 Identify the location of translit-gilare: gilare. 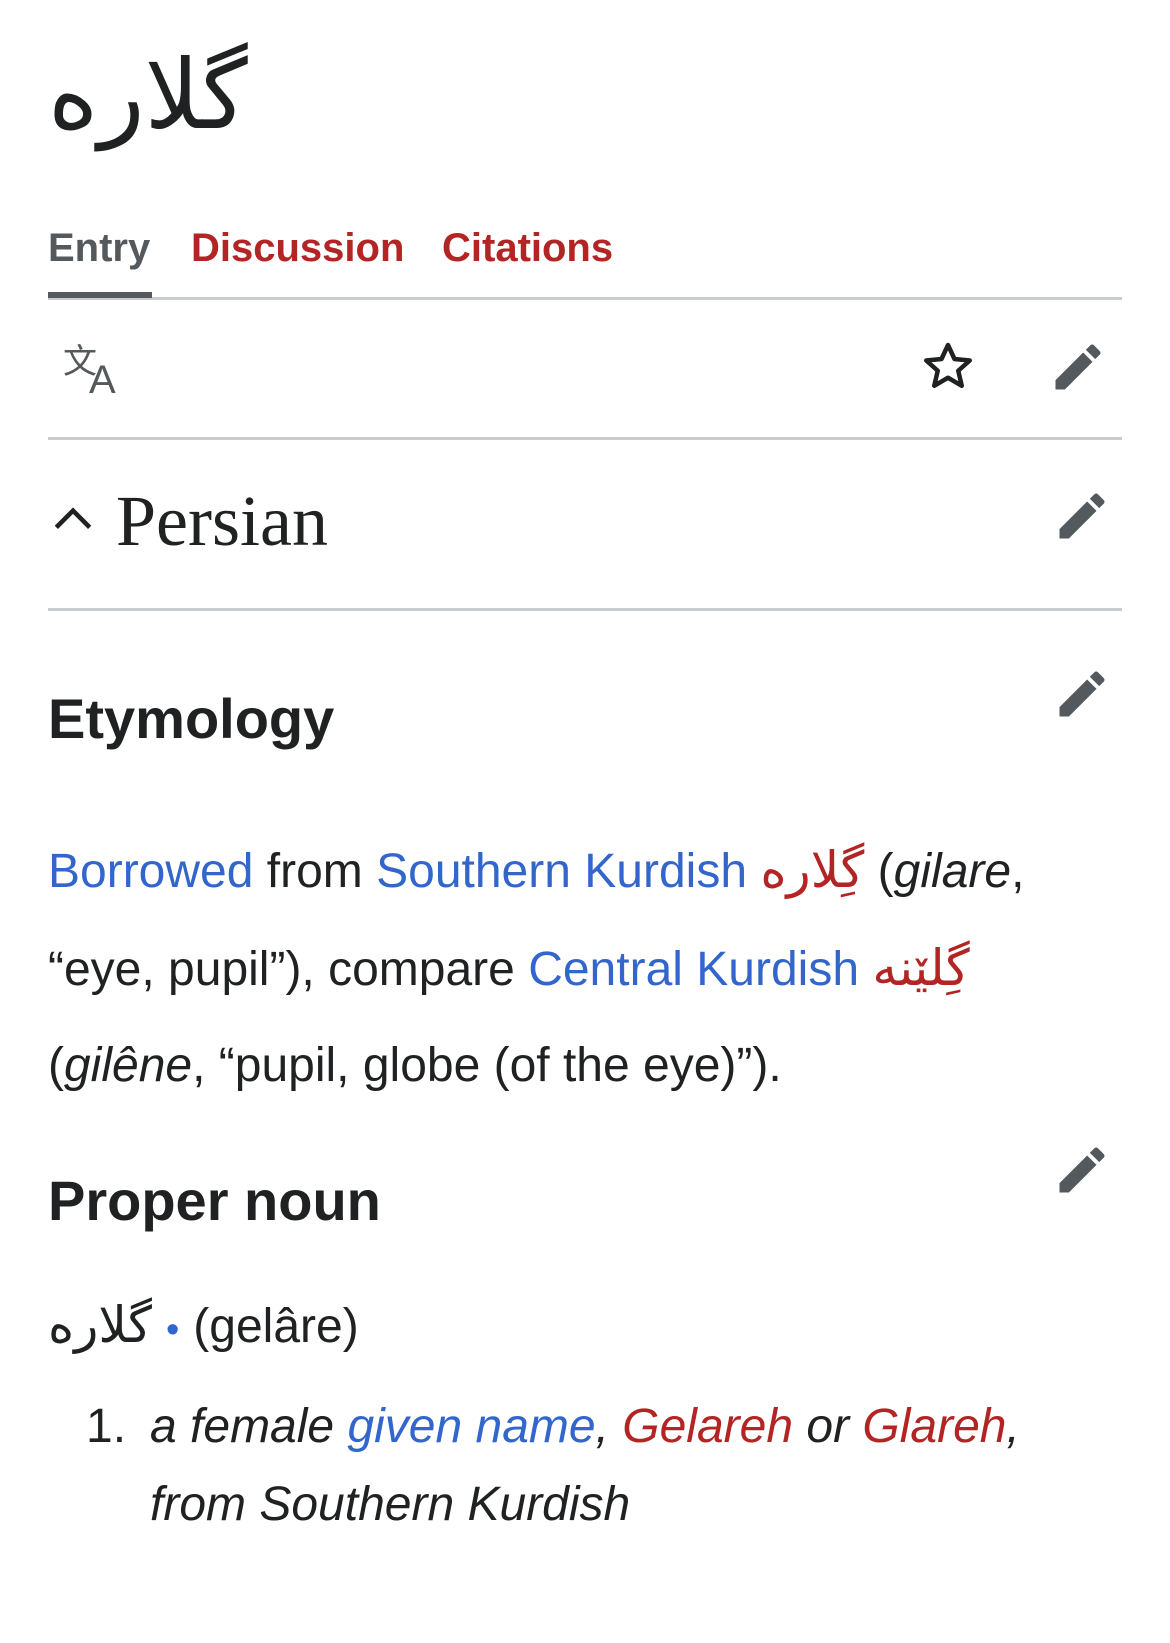
(952, 871).